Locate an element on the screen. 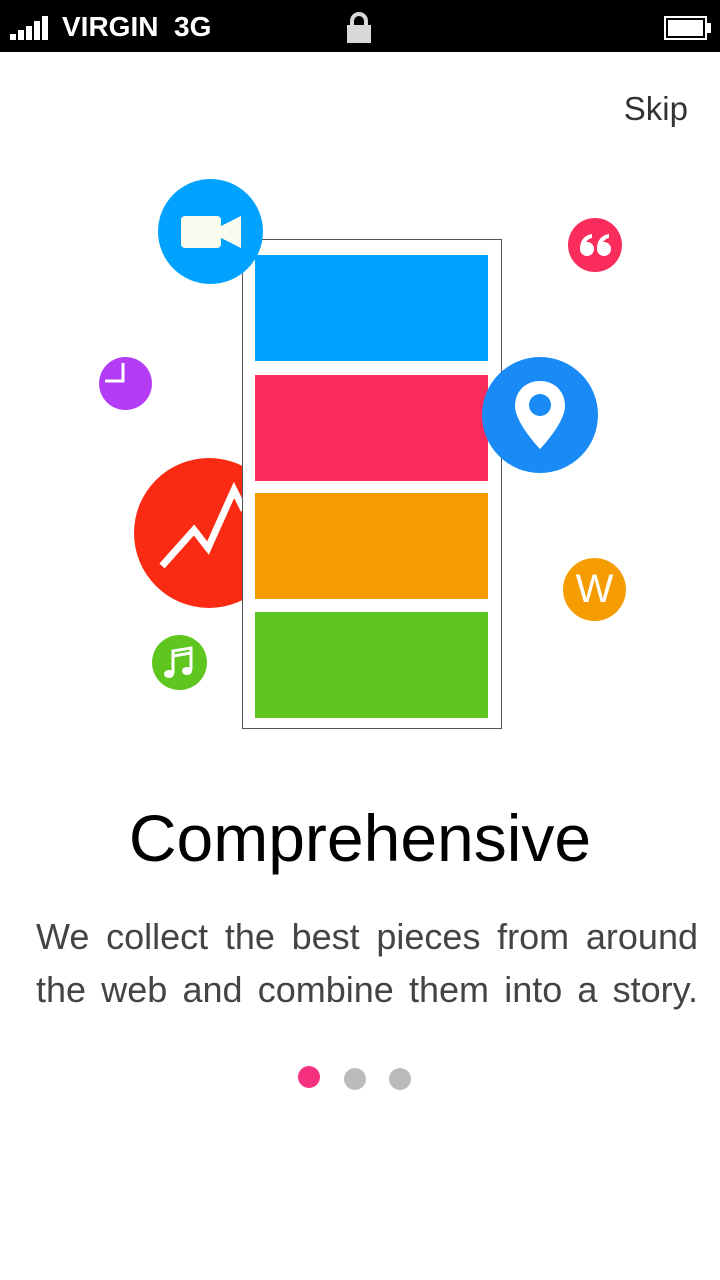 This screenshot has height=1280, width=720. page-dot-1-active is located at coordinates (309, 1077).